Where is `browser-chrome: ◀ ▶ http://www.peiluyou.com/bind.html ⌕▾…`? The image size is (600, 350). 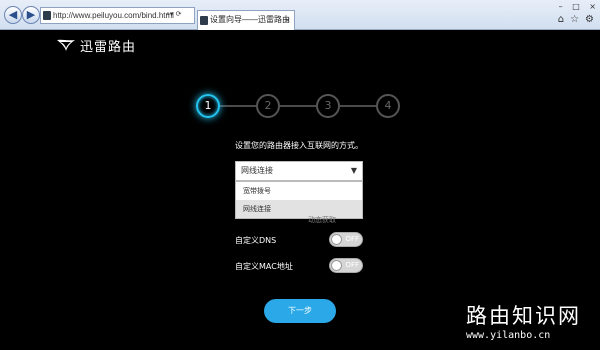
browser-chrome: ◀ ▶ http://www.peiluyou.com/bind.html ⌕▾… is located at coordinates (300, 15).